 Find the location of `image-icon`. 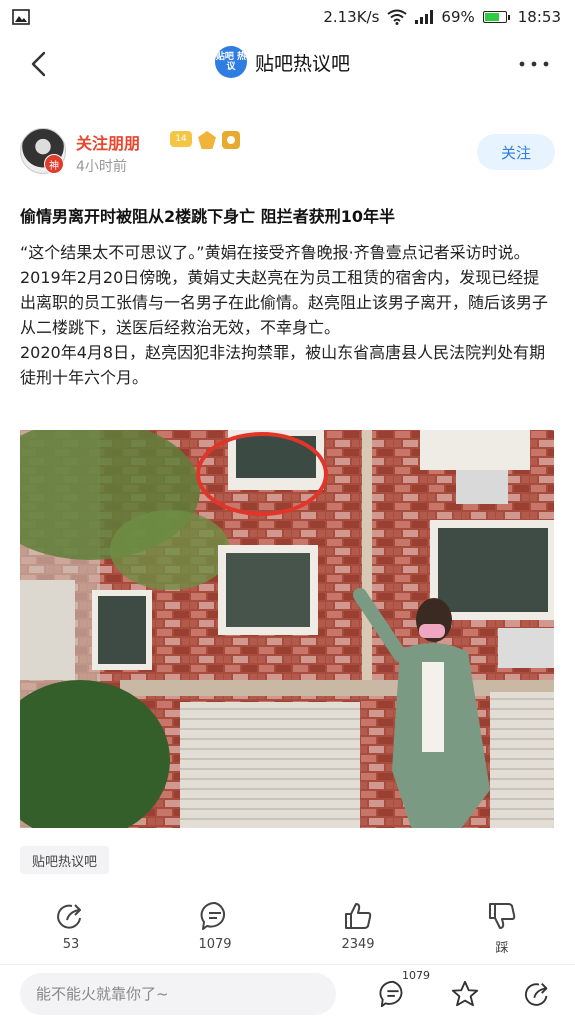

image-icon is located at coordinates (21, 17).